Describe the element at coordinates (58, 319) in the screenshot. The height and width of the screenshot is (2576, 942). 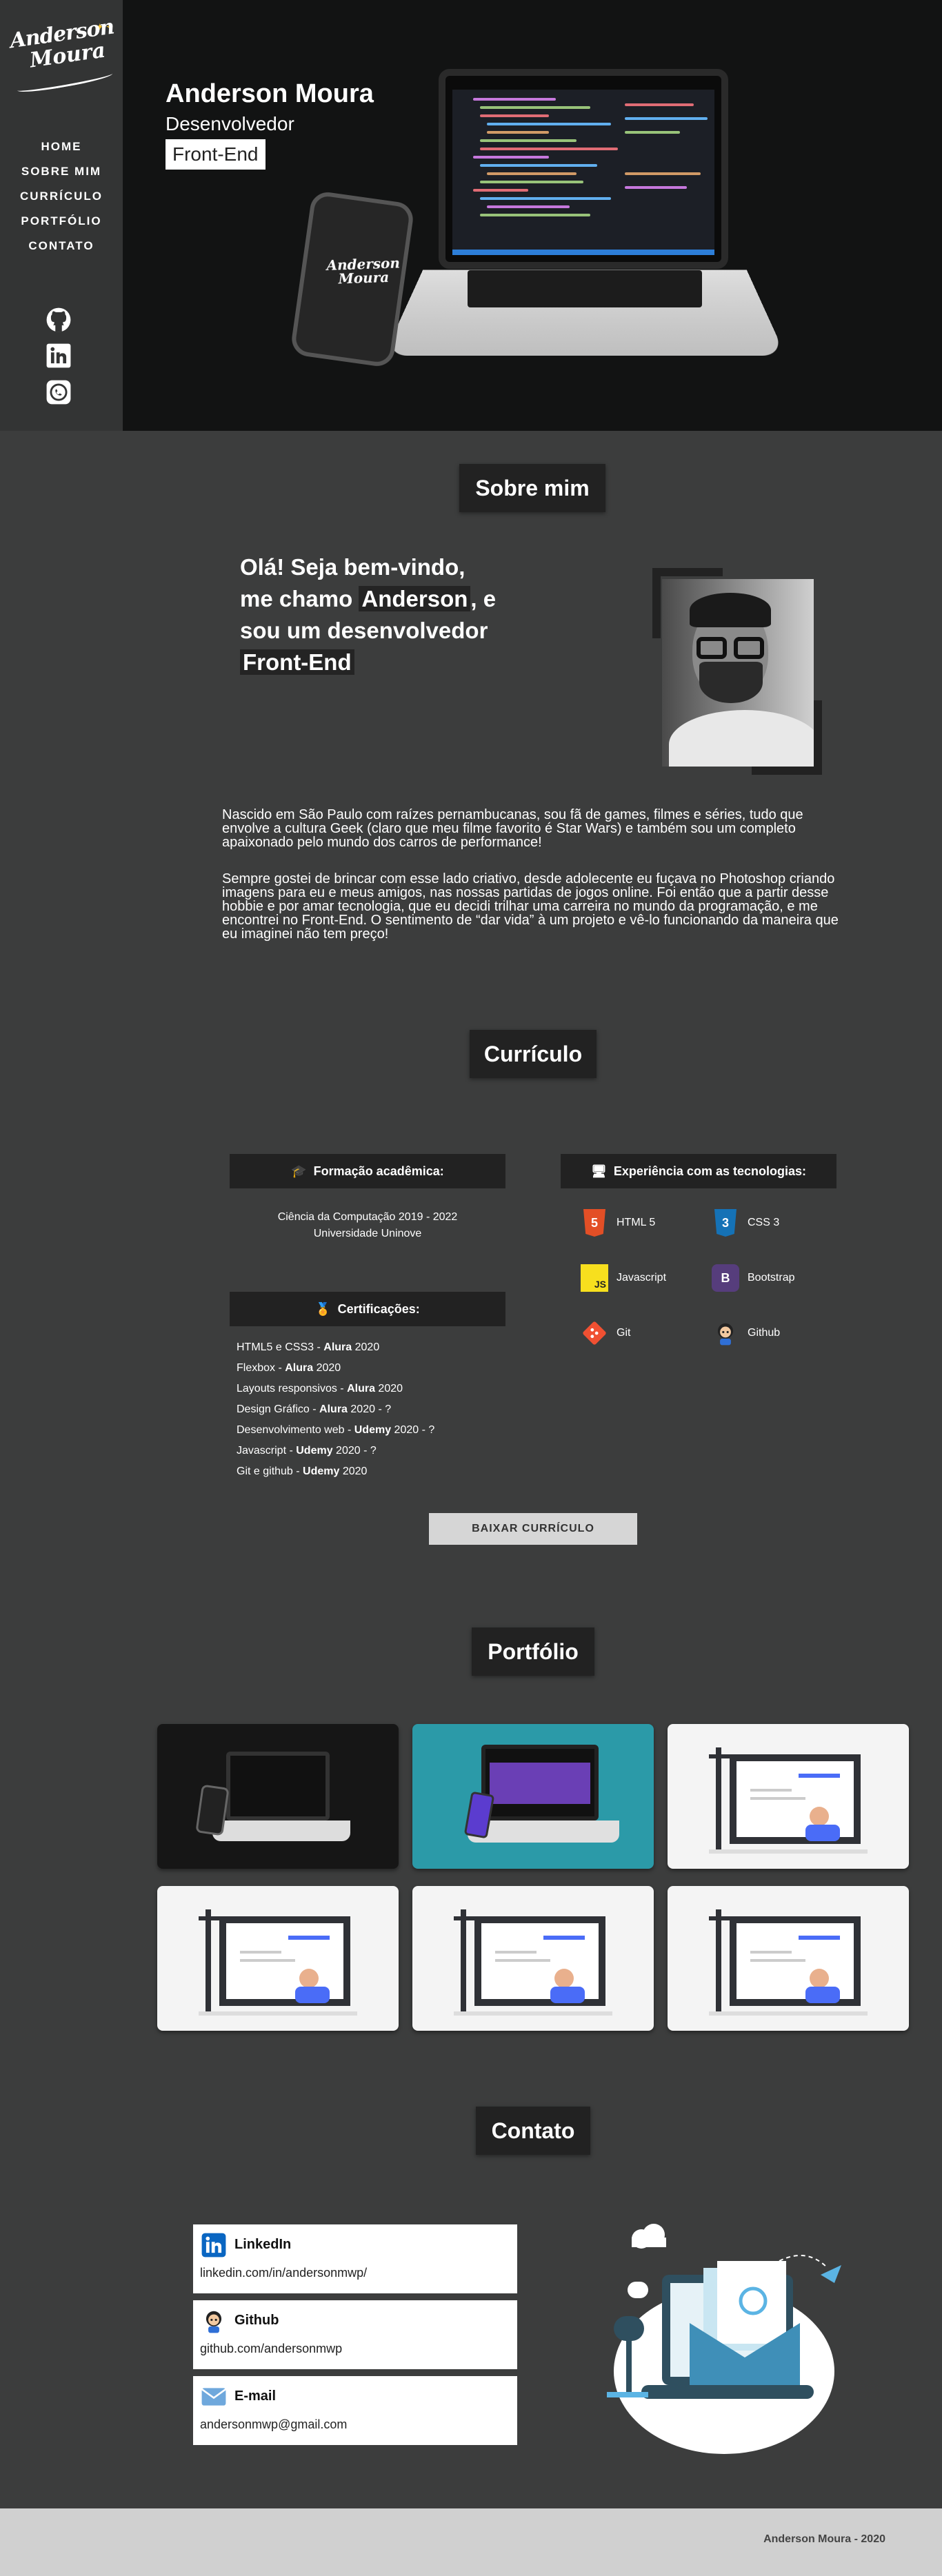
I see `github-icon` at that location.